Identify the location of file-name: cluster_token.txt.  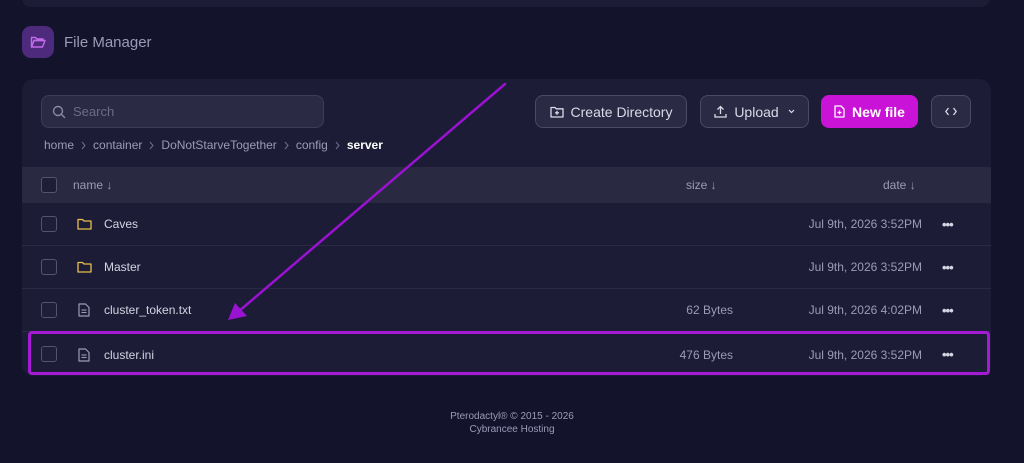
(147, 310).